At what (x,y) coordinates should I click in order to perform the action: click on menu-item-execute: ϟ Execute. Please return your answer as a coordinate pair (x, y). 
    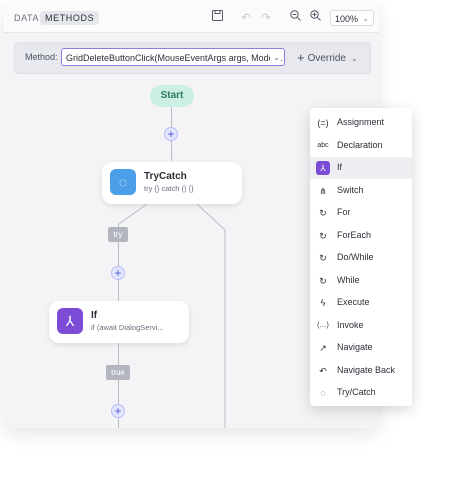
    Looking at the image, I should click on (361, 303).